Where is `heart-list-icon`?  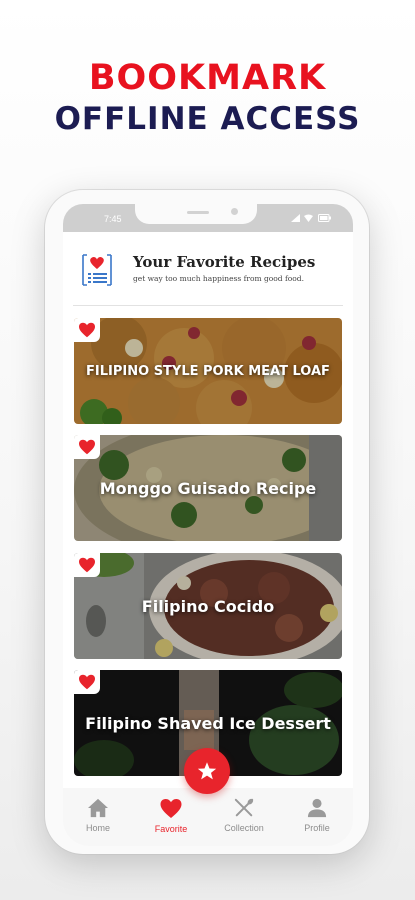 heart-list-icon is located at coordinates (97, 270).